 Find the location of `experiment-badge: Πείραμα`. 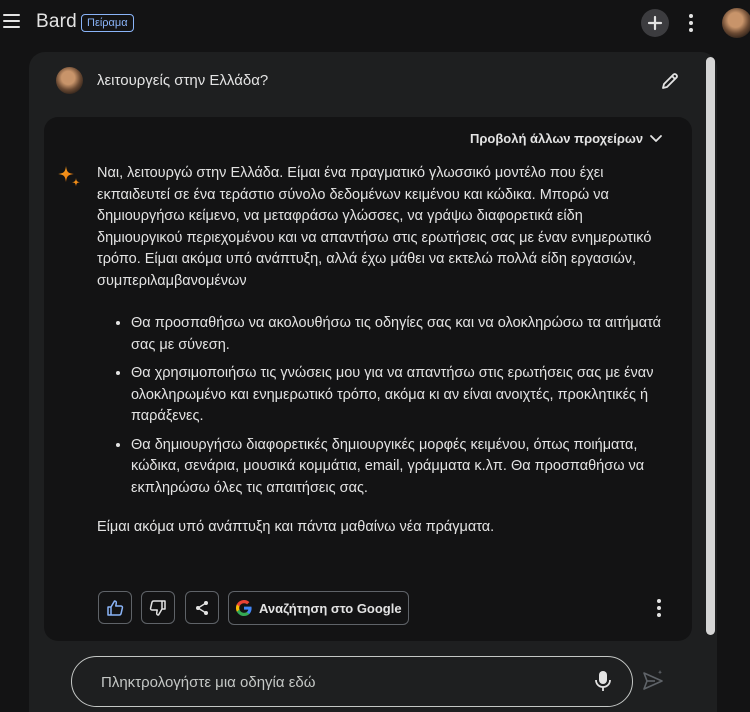

experiment-badge: Πείραμα is located at coordinates (107, 23).